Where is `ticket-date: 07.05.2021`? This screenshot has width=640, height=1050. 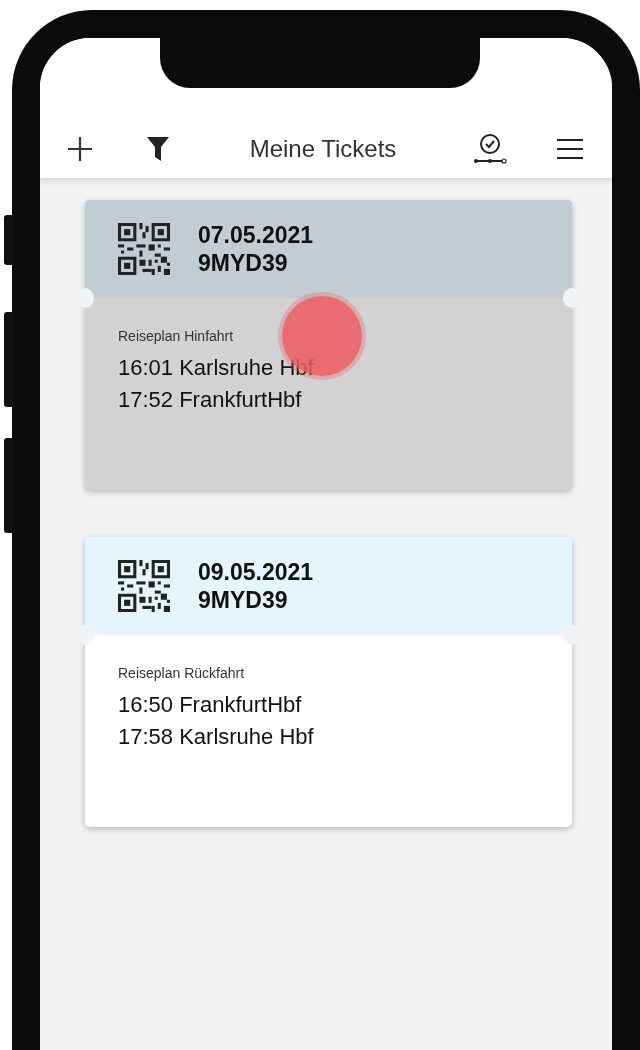 ticket-date: 07.05.2021 is located at coordinates (256, 235).